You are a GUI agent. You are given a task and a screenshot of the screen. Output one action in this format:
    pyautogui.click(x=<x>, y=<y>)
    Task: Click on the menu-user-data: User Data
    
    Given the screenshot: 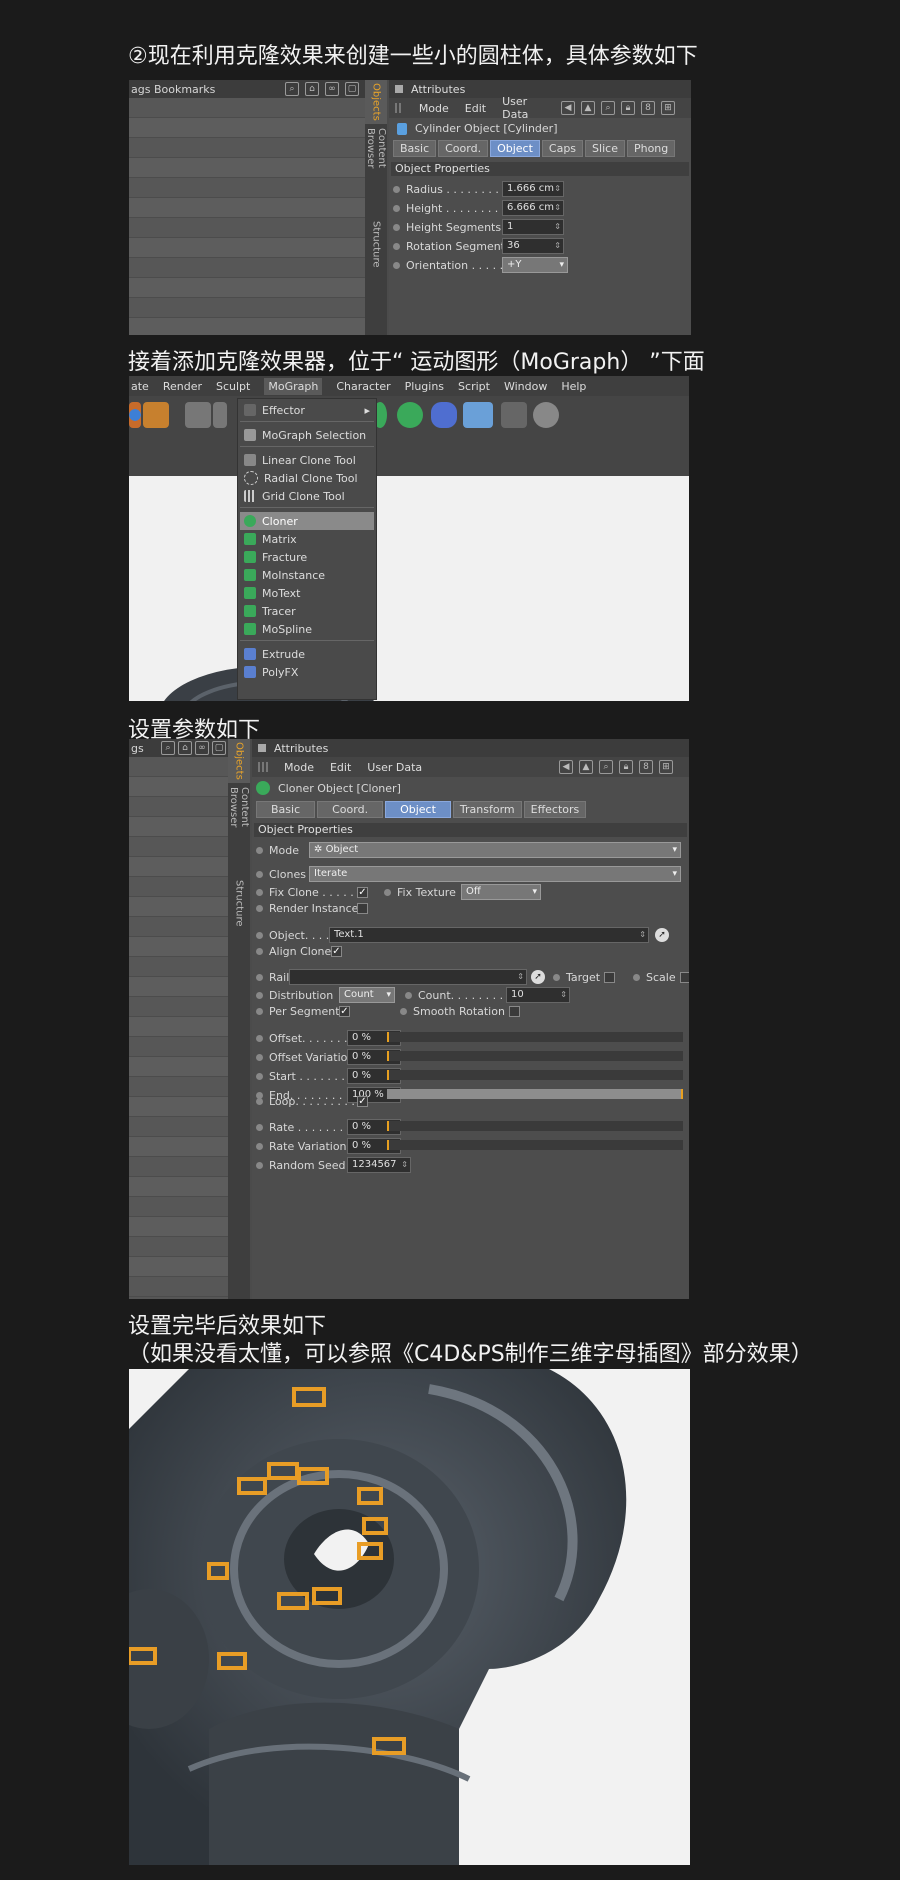 What is the action you would take?
    pyautogui.click(x=394, y=767)
    